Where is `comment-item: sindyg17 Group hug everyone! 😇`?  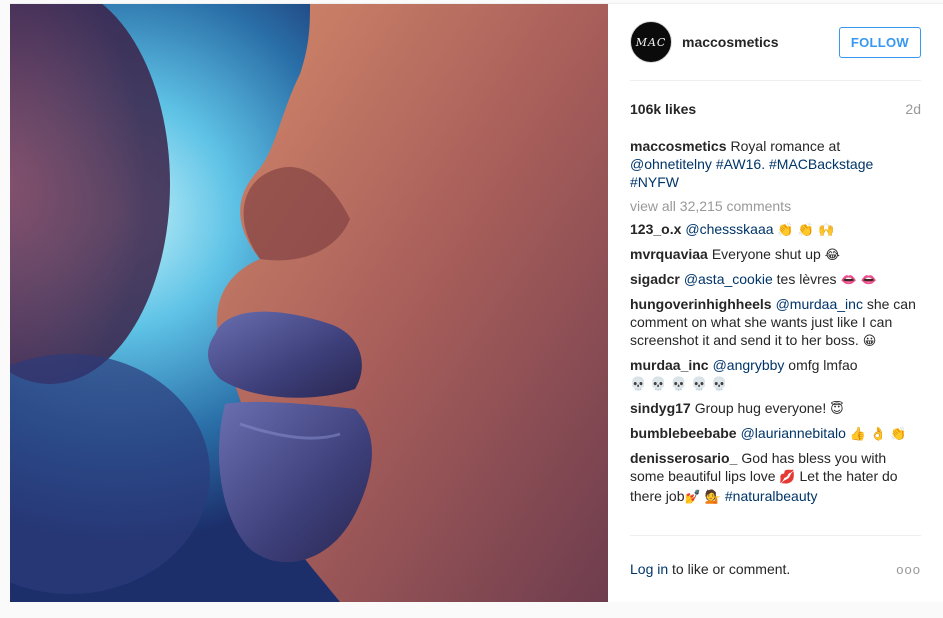 comment-item: sindyg17 Group hug everyone! 😇 is located at coordinates (775, 409).